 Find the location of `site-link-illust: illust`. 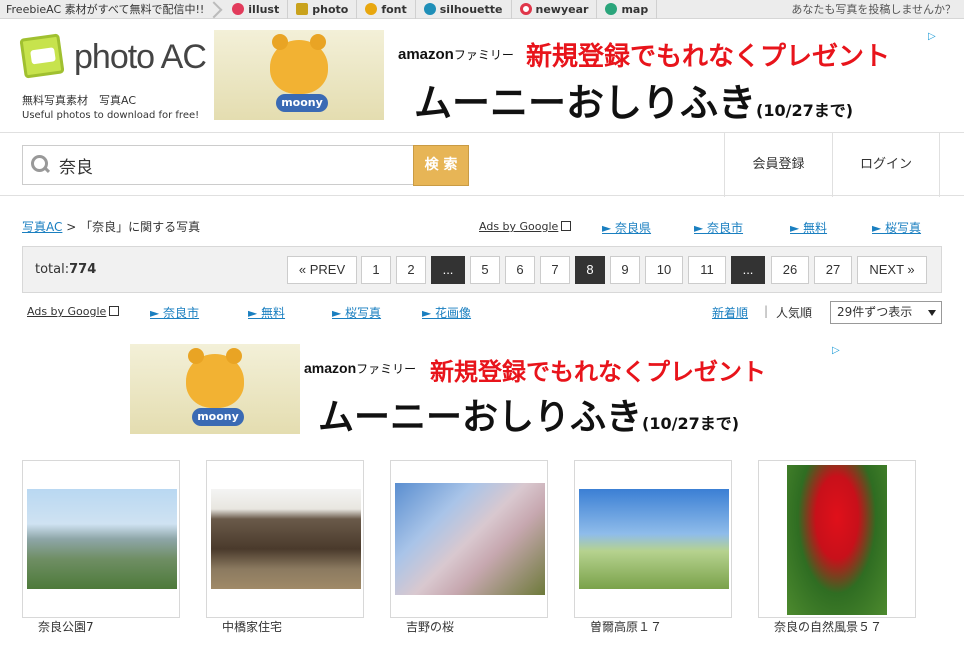

site-link-illust: illust is located at coordinates (256, 9).